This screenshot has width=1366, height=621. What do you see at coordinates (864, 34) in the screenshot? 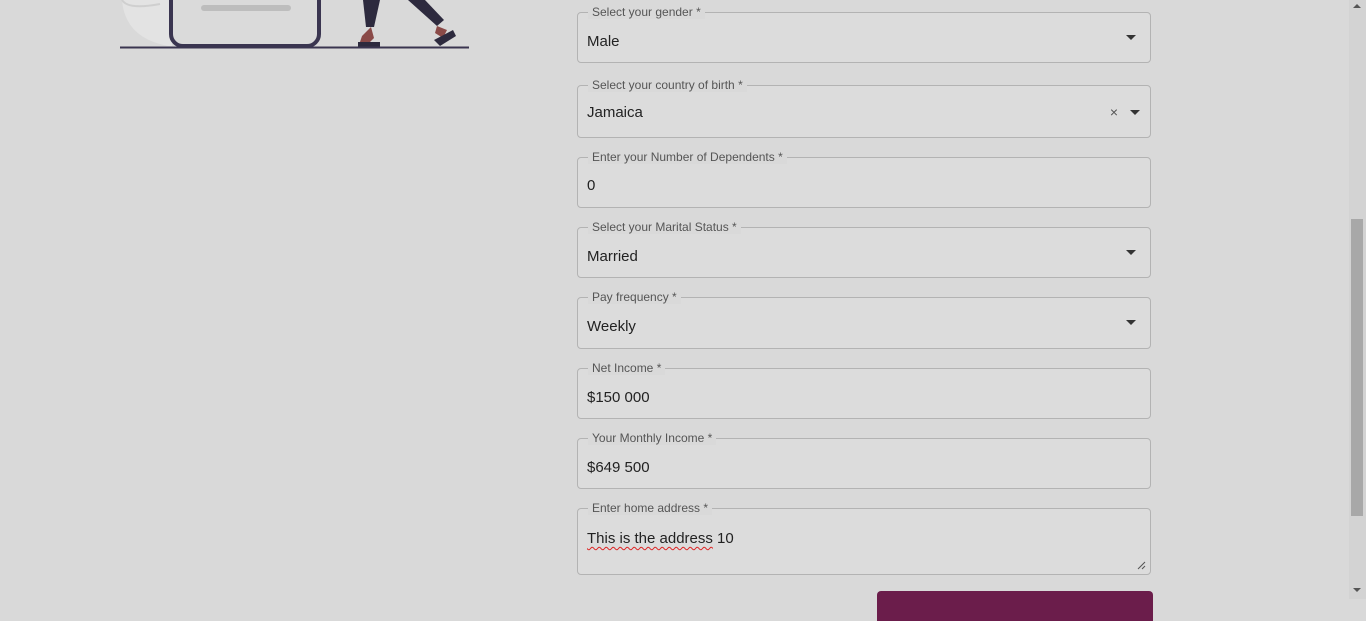
I see `gender-select: Select your gender * Male` at bounding box center [864, 34].